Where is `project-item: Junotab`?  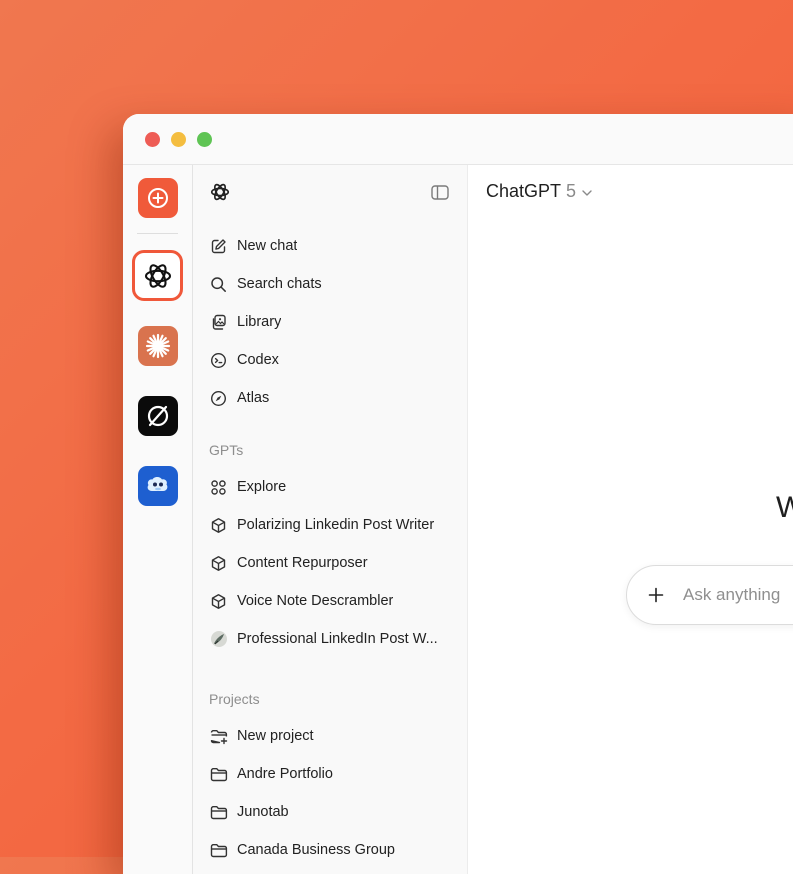 project-item: Junotab is located at coordinates (333, 812).